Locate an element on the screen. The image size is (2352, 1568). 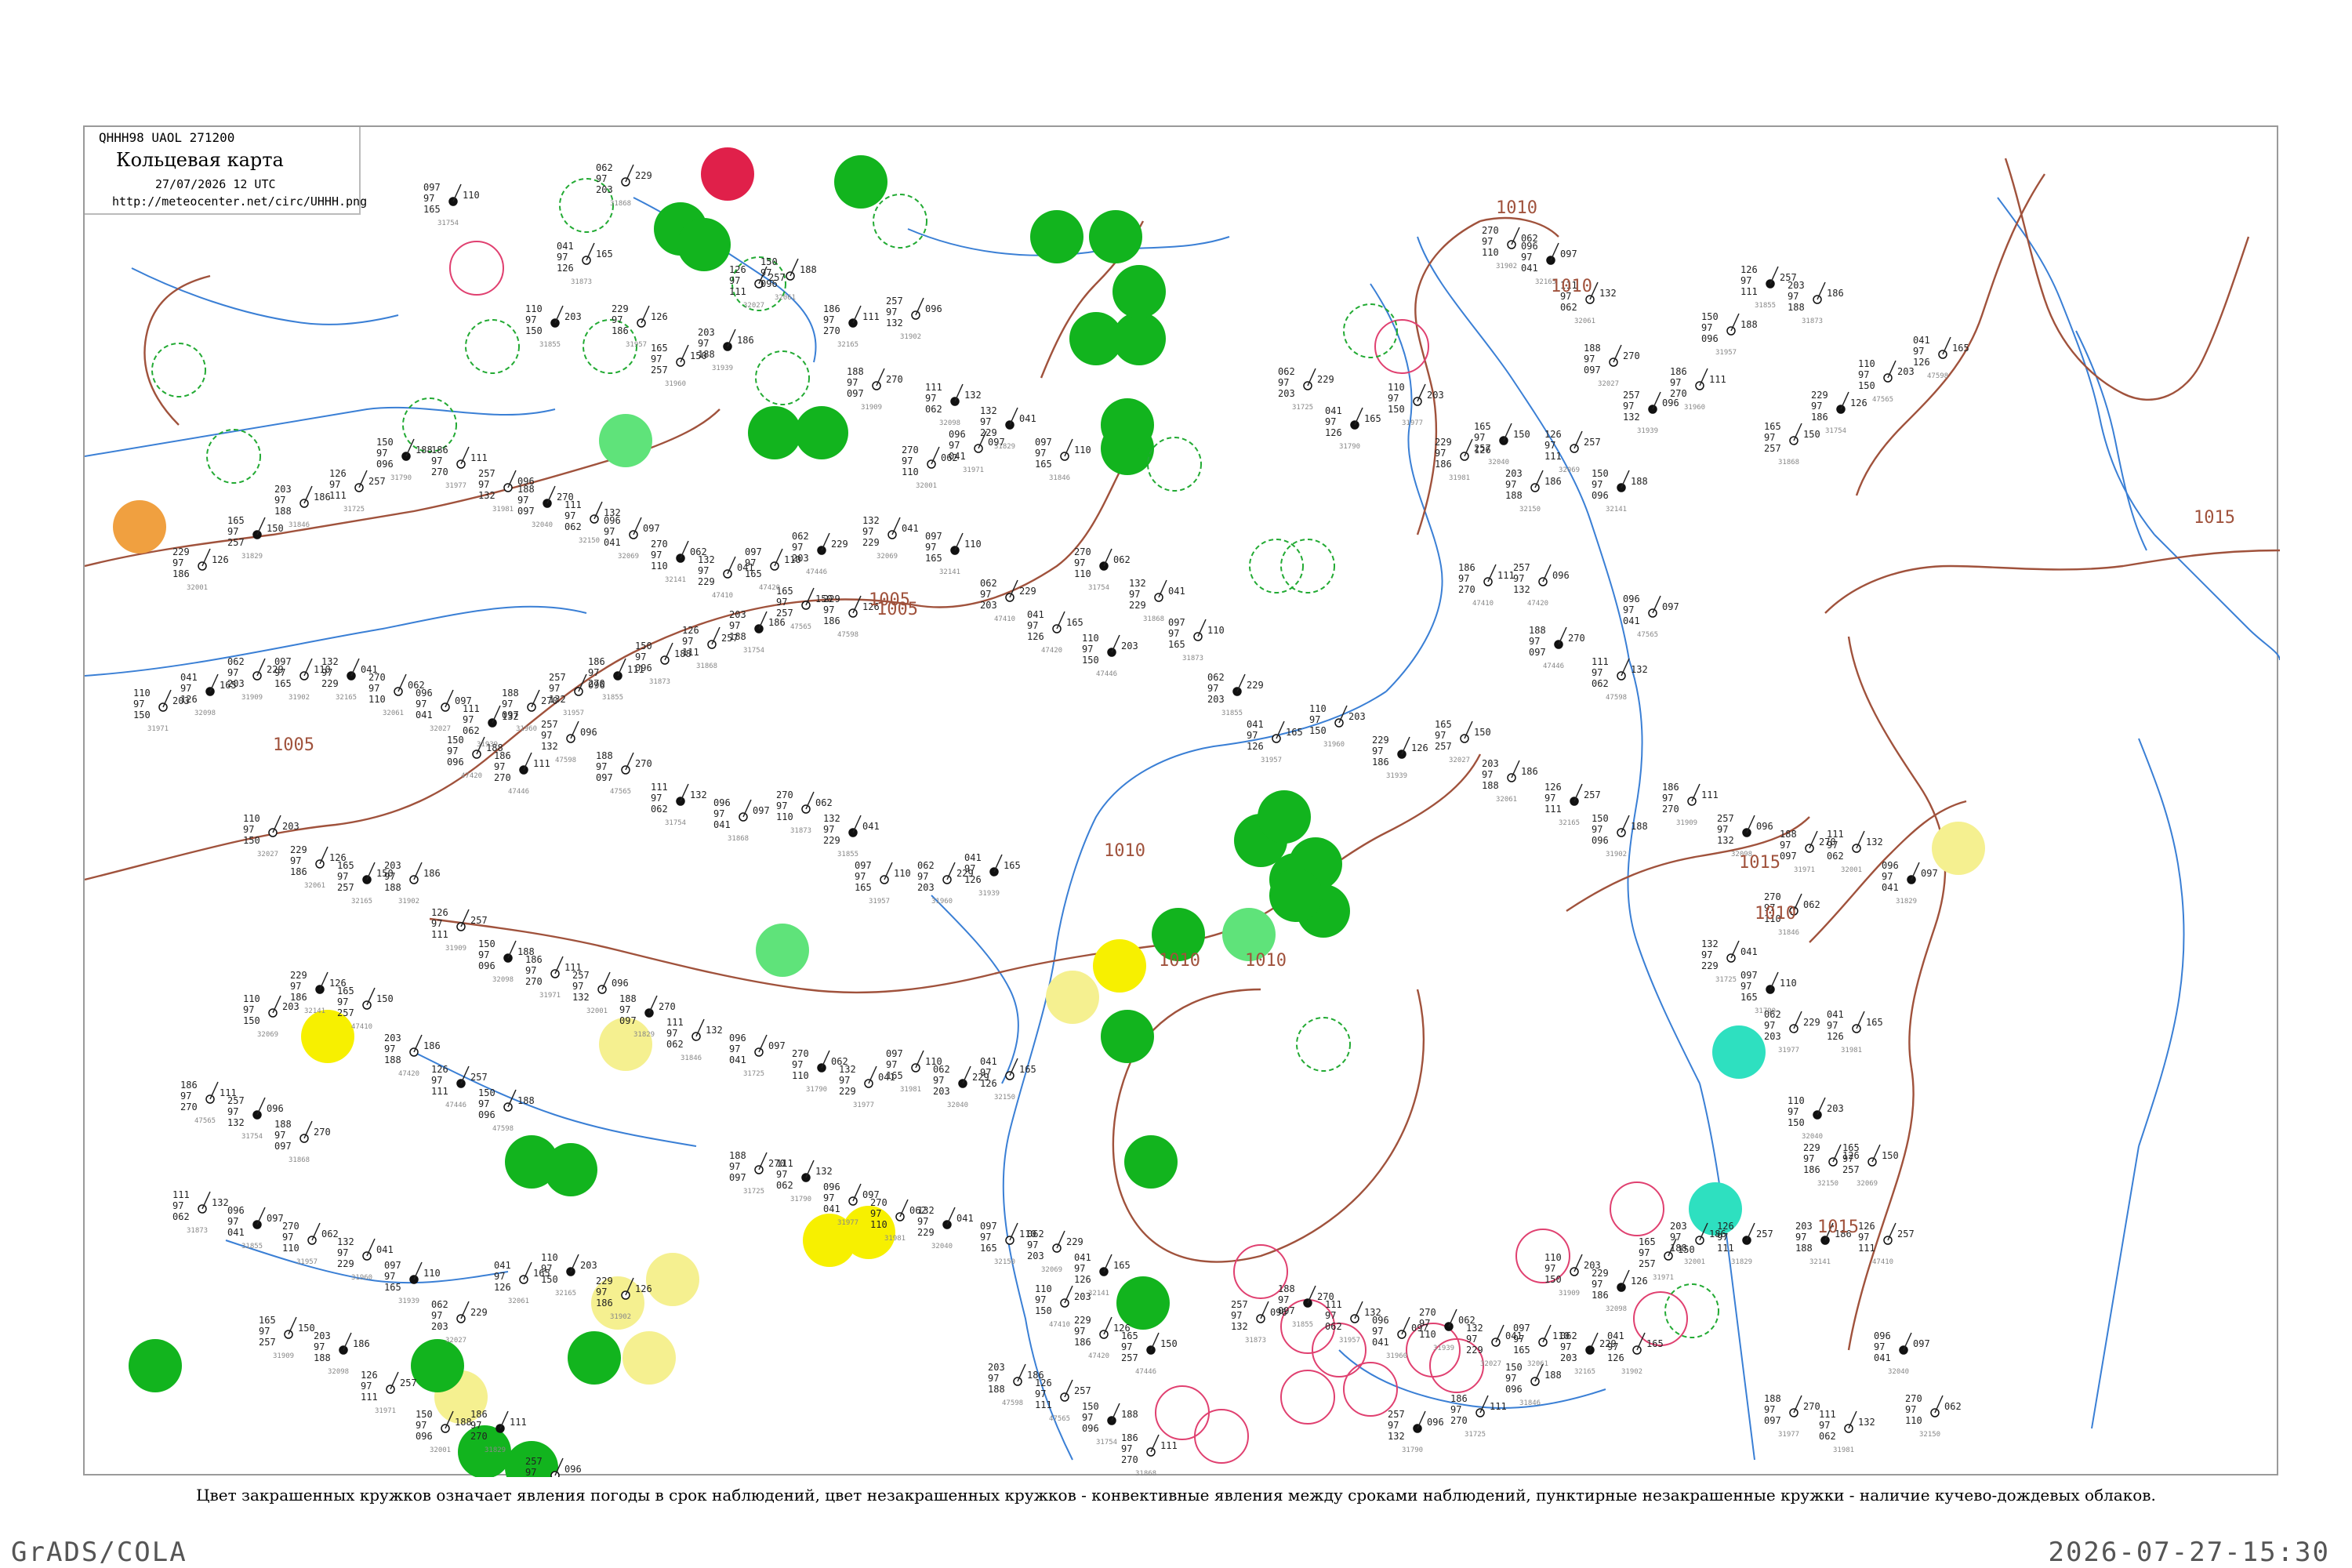
pressure-value: 257 is located at coordinates (1082, 1390).